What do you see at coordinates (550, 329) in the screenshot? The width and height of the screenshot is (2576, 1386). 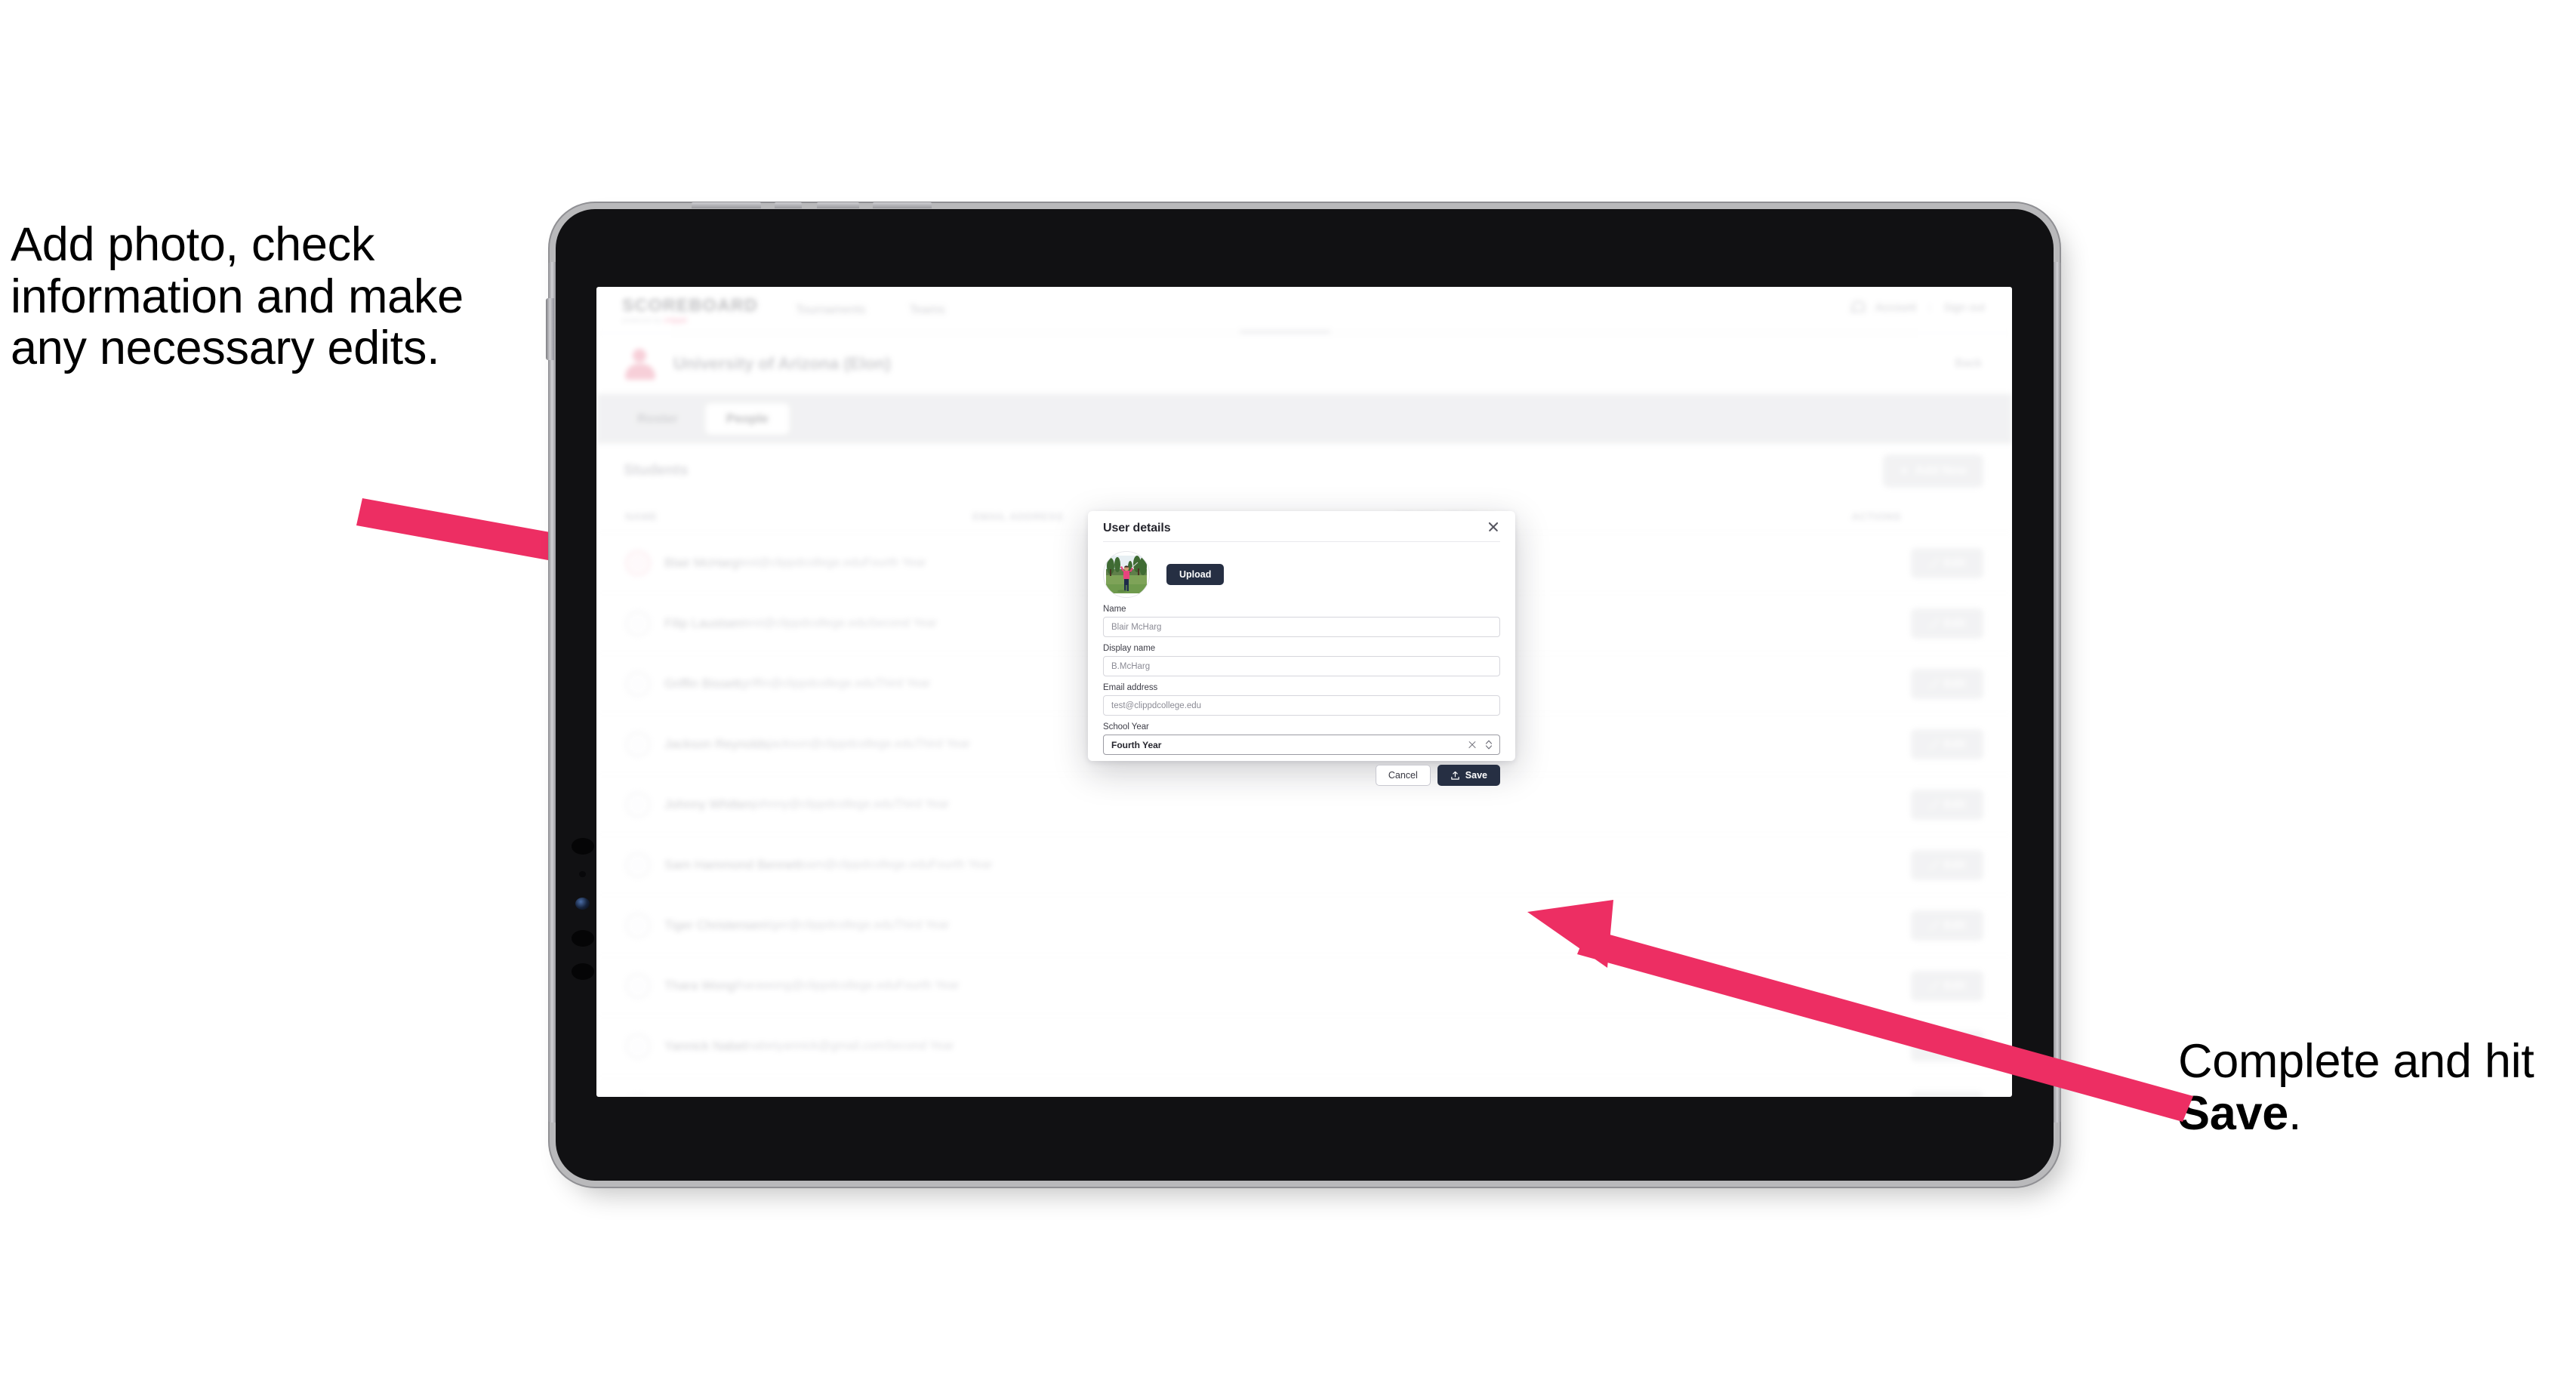 I see `power-button` at bounding box center [550, 329].